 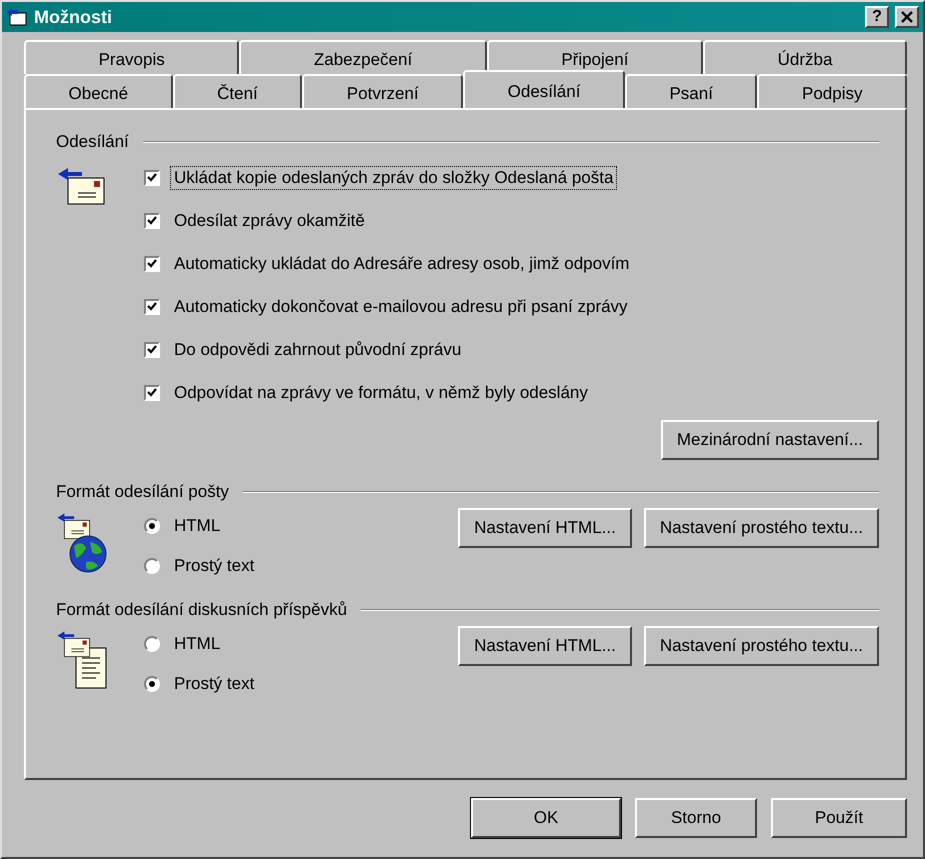 I want to click on tab: Obecné, so click(x=98, y=91).